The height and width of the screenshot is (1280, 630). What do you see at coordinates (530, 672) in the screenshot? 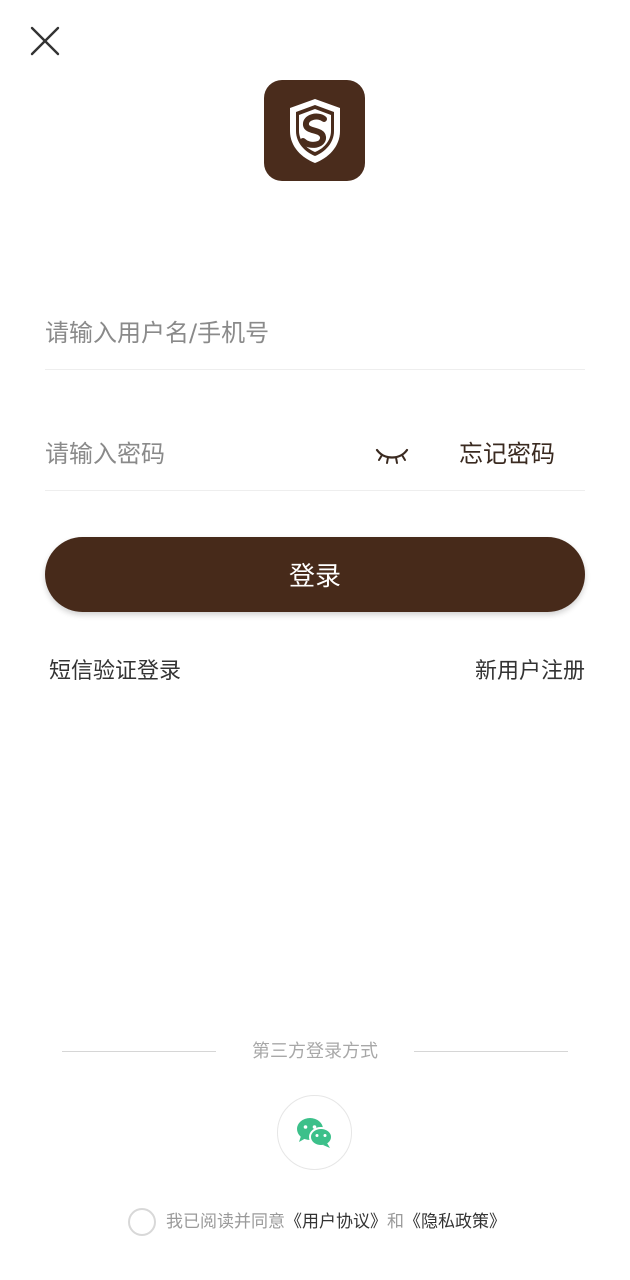
I see `register-link: 新用户注册` at bounding box center [530, 672].